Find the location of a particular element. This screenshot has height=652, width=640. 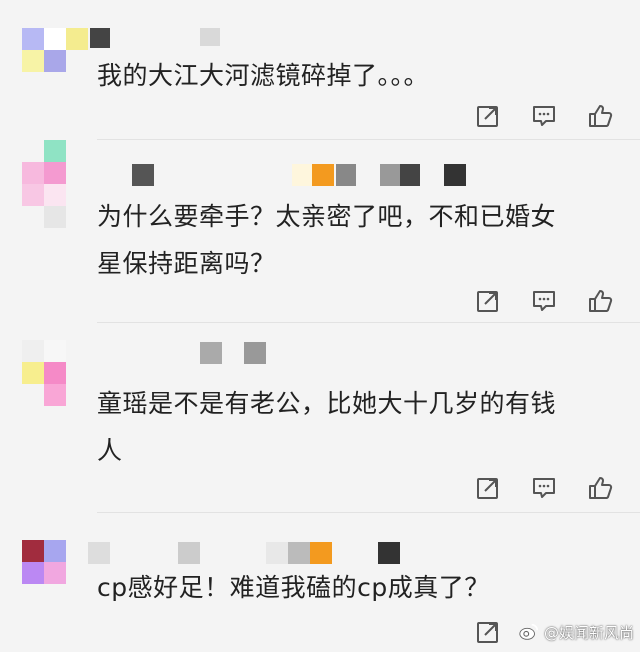

comment-text-line-1: 童瑶是不是有老公，比她大十几岁的有钱 is located at coordinates (327, 403).